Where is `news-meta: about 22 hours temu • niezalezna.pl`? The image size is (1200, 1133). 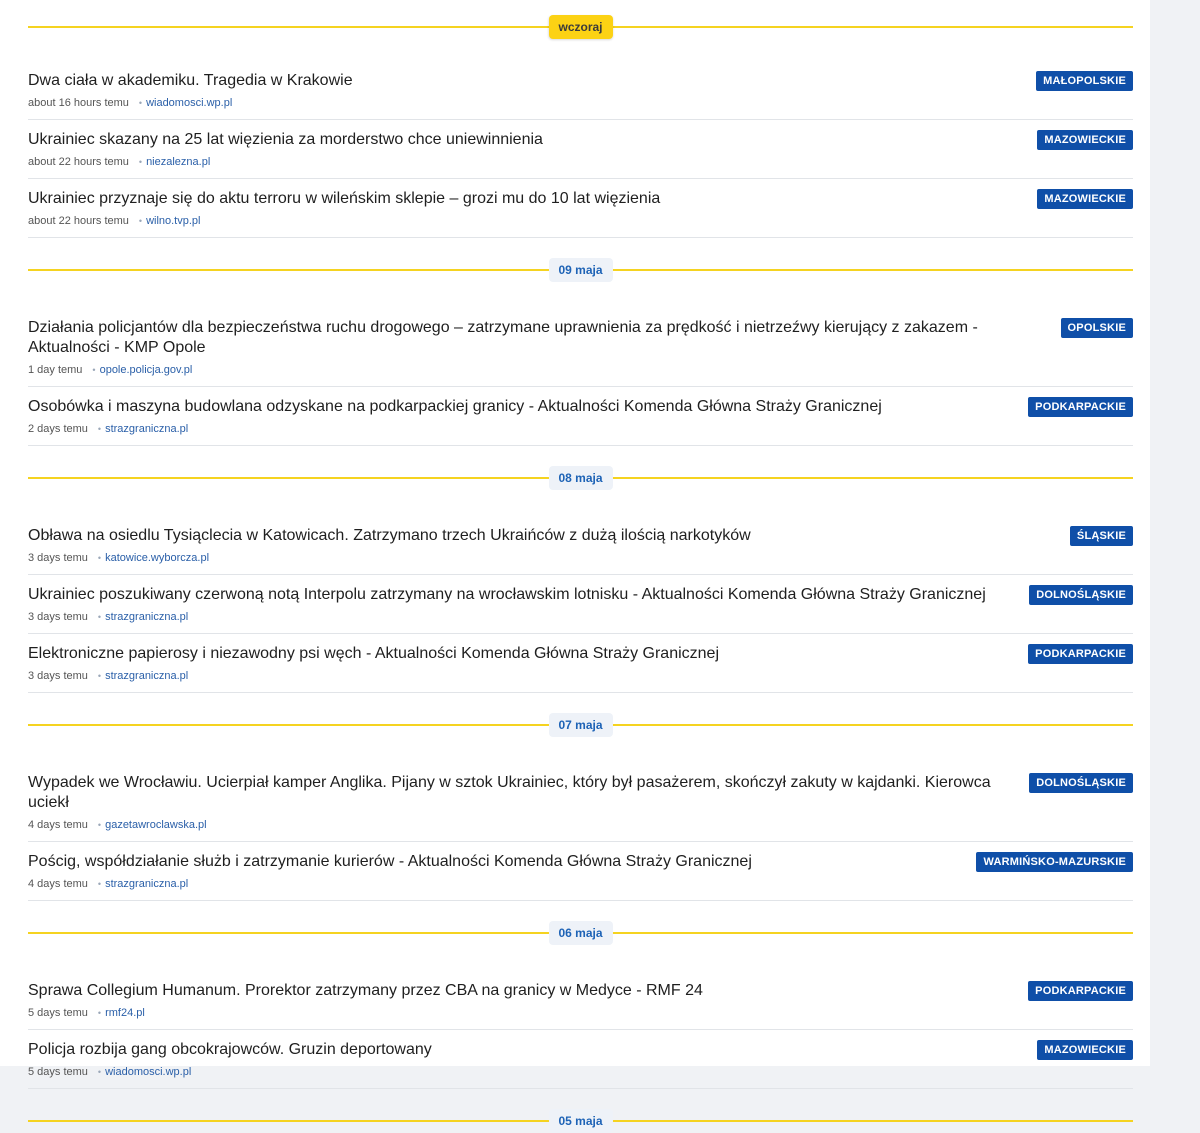 news-meta: about 22 hours temu • niezalezna.pl is located at coordinates (515, 162).